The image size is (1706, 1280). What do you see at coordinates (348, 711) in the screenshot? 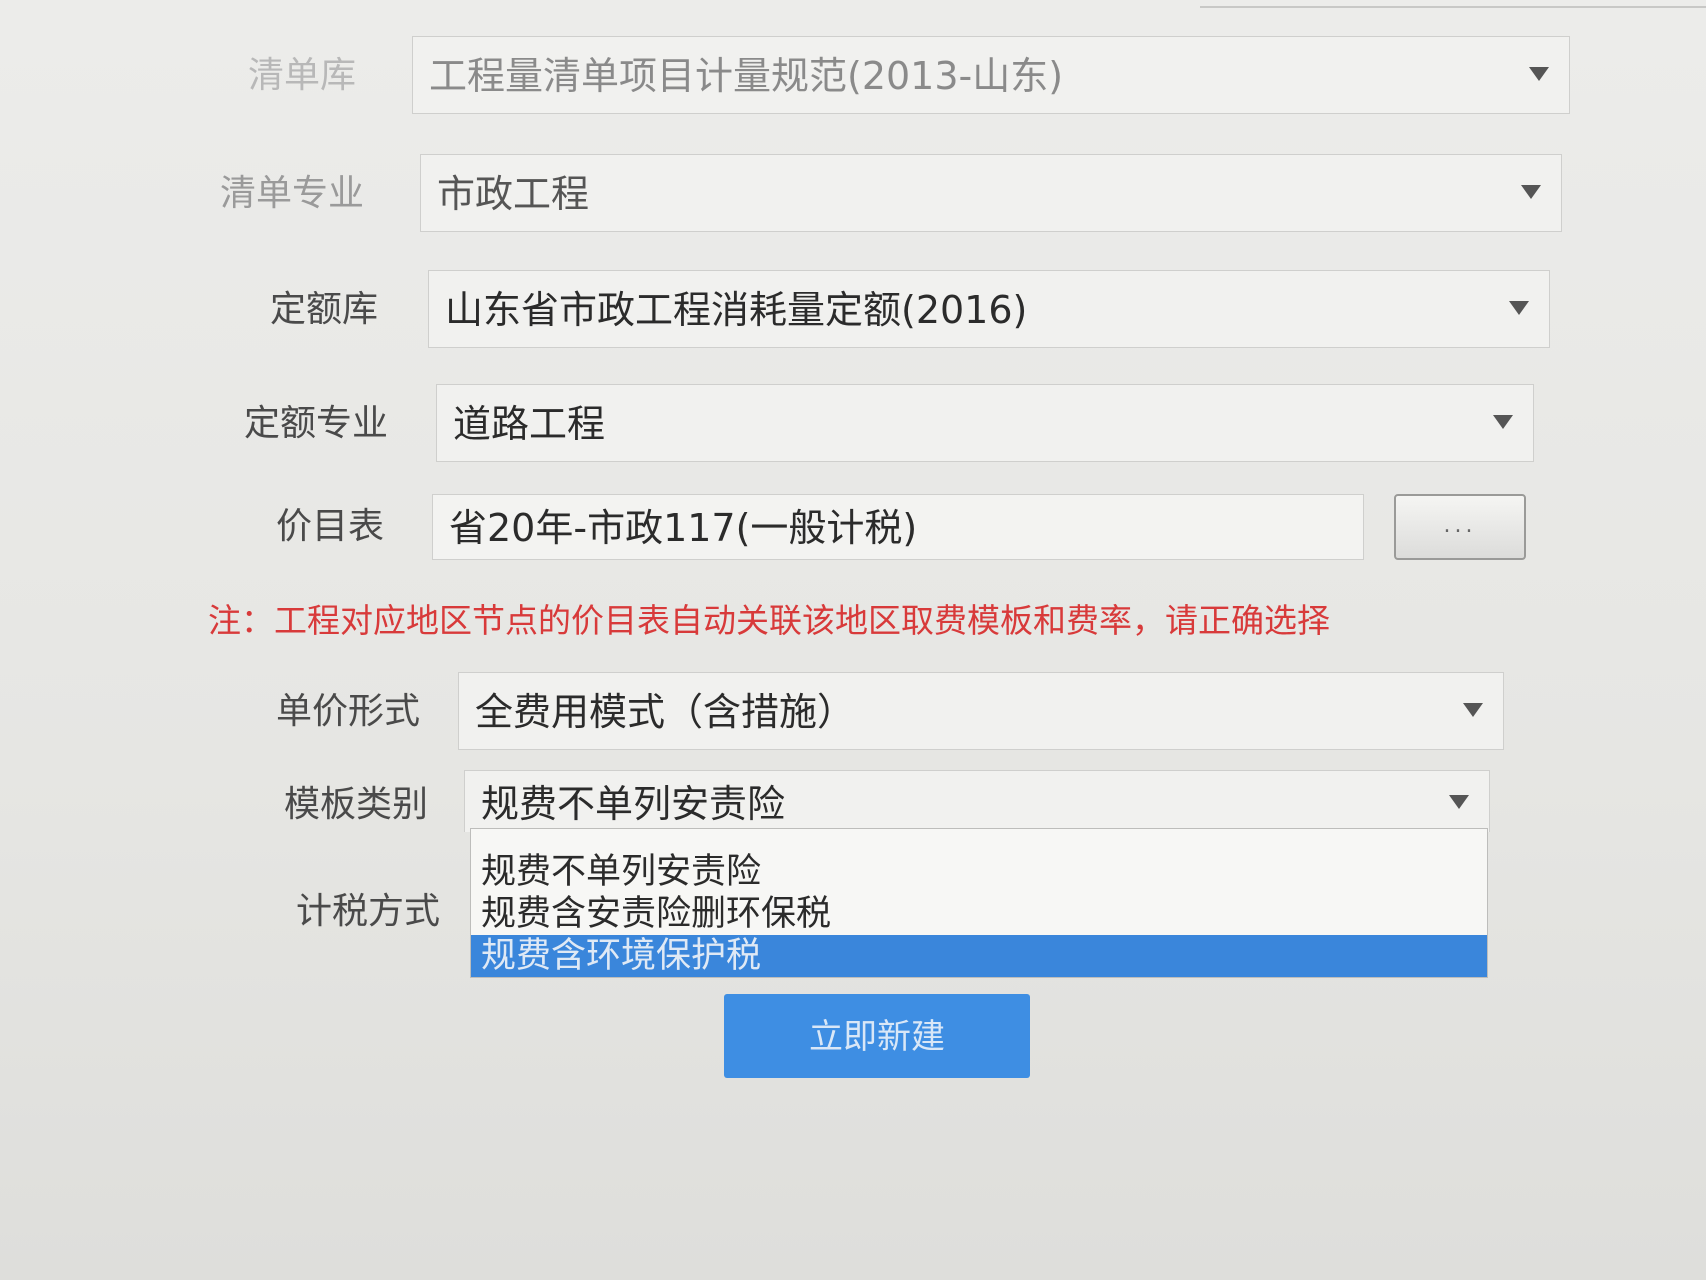
I see `unit-price-form-label: 单价形式` at bounding box center [348, 711].